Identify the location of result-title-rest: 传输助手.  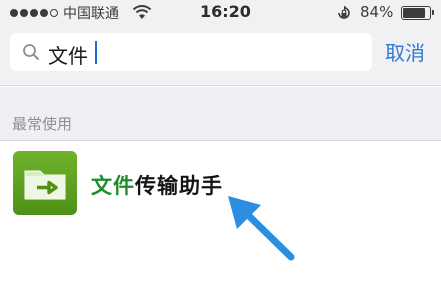
(179, 186).